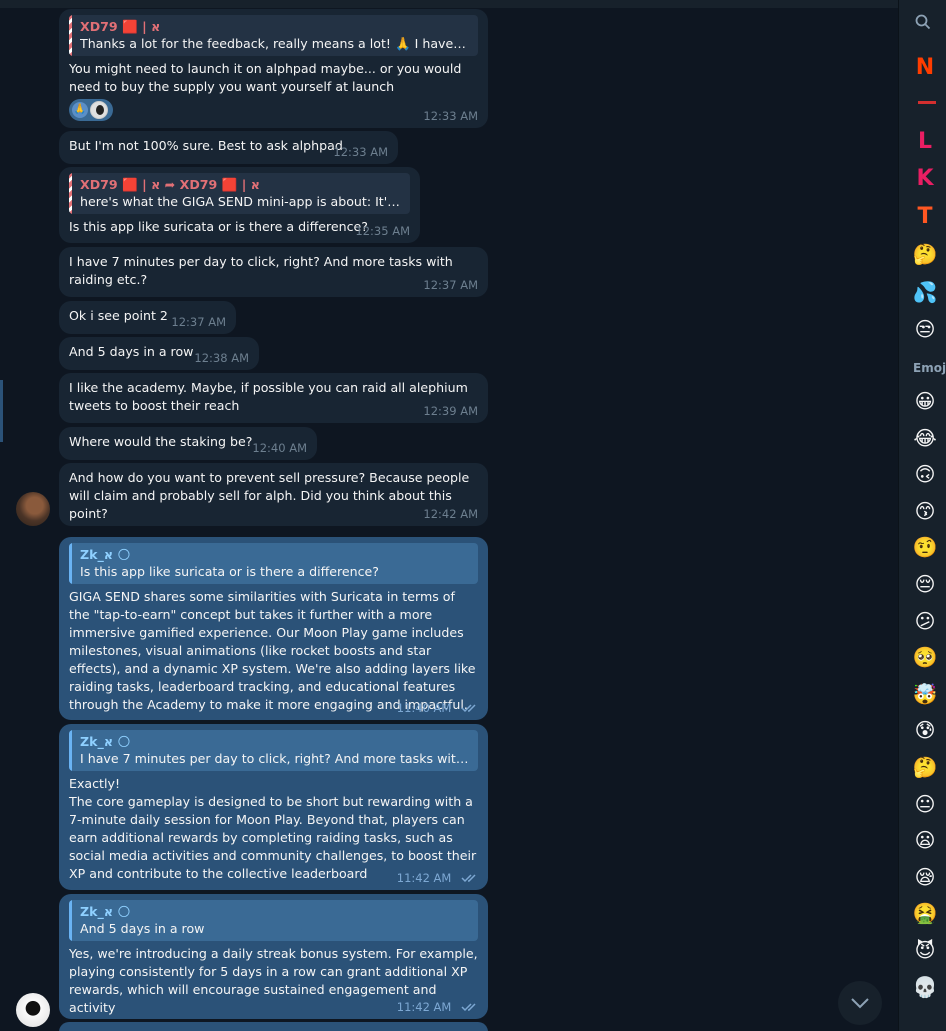 The height and width of the screenshot is (1031, 946). What do you see at coordinates (925, 877) in the screenshot?
I see `emoji-item: 😪` at bounding box center [925, 877].